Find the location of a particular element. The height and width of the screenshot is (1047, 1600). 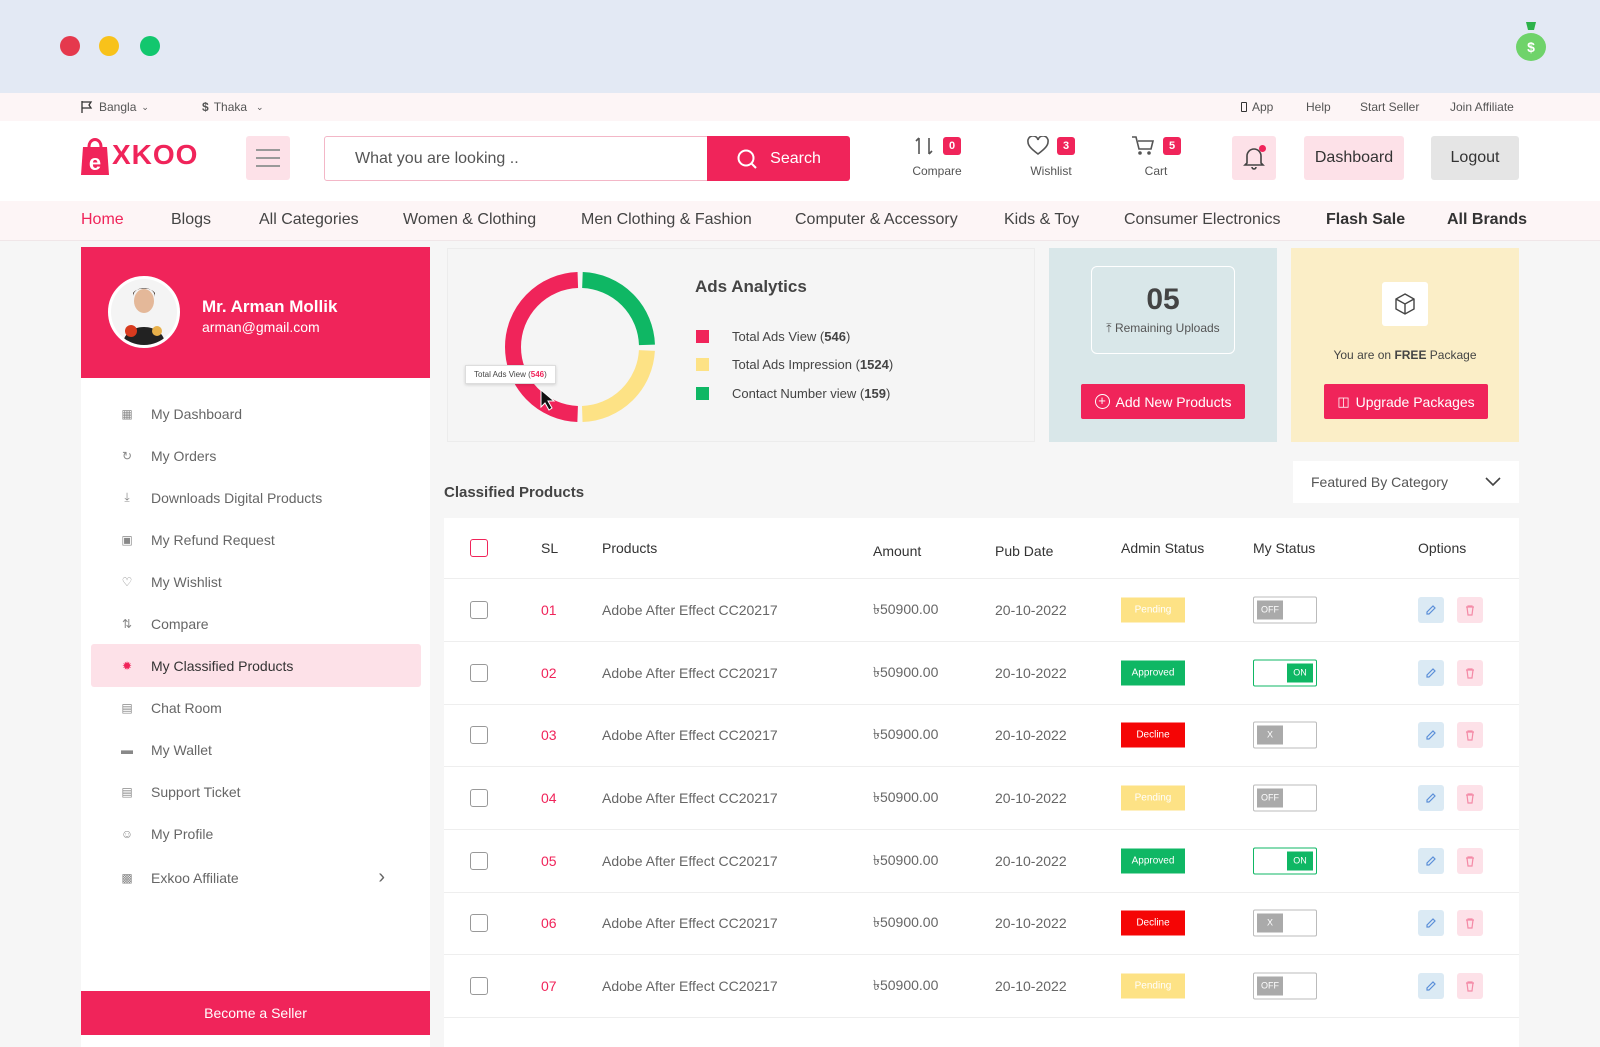

sidebar-item-affiliate: ▩ Exkoo Affiliate › is located at coordinates (256, 877).